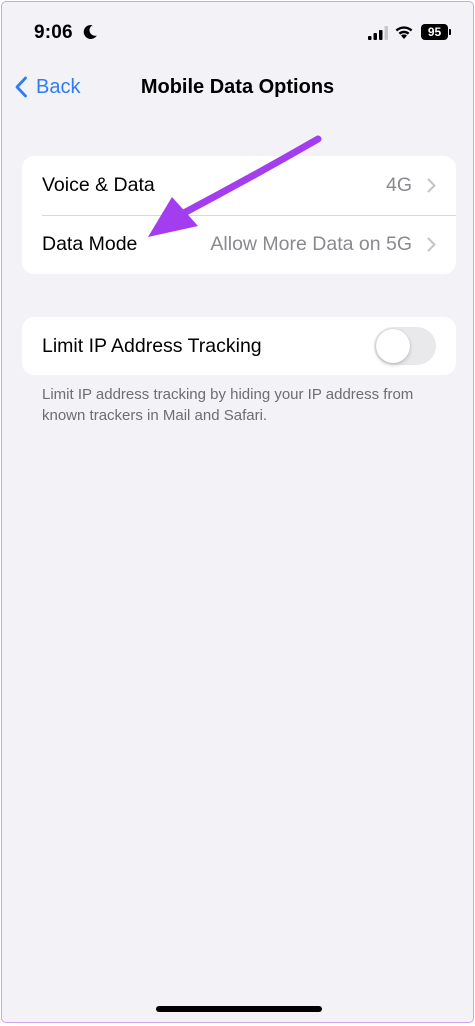 This screenshot has height=1026, width=475. Describe the element at coordinates (53, 32) in the screenshot. I see `status-time: 9:06` at that location.